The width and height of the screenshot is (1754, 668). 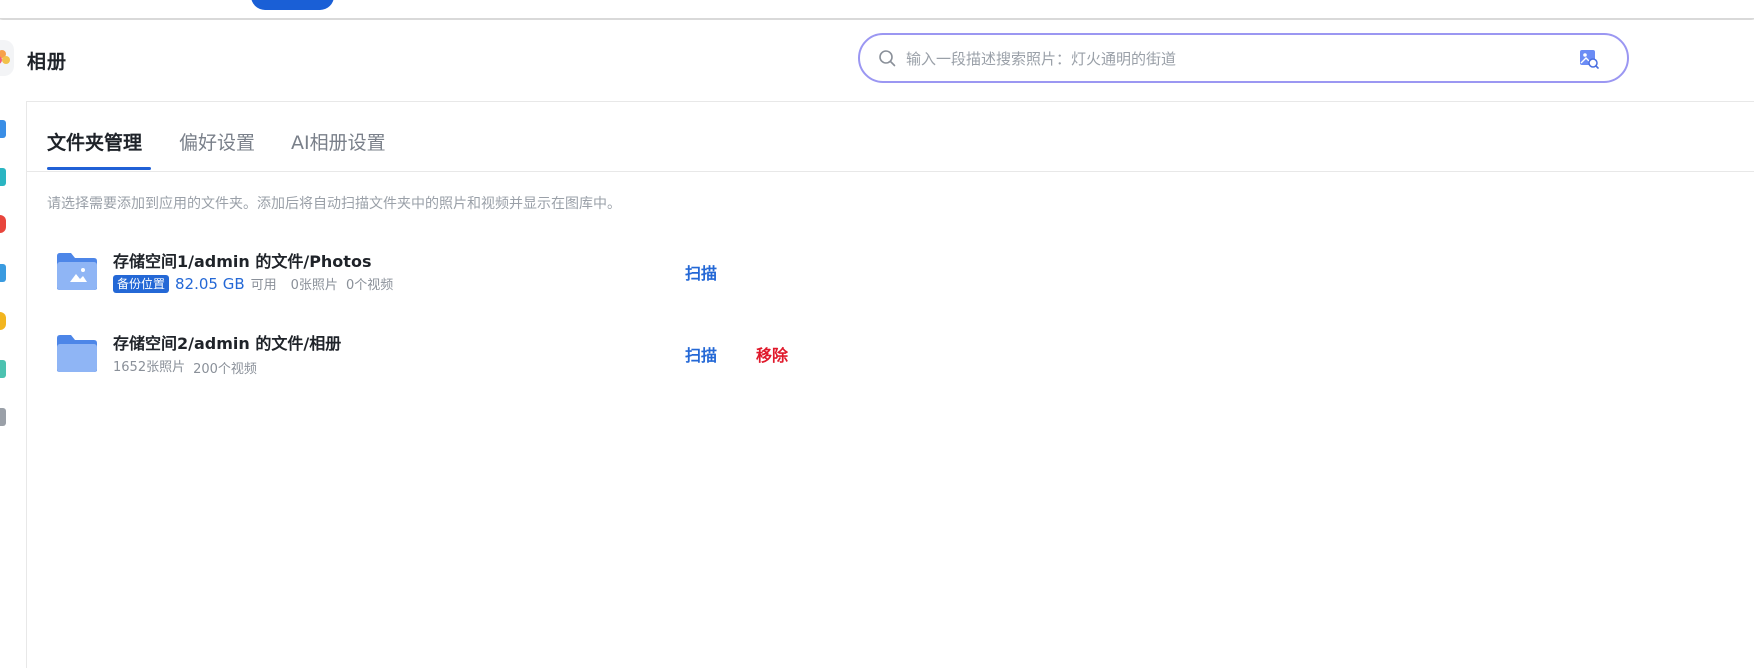 I want to click on app-logo-icon, so click(x=7, y=58).